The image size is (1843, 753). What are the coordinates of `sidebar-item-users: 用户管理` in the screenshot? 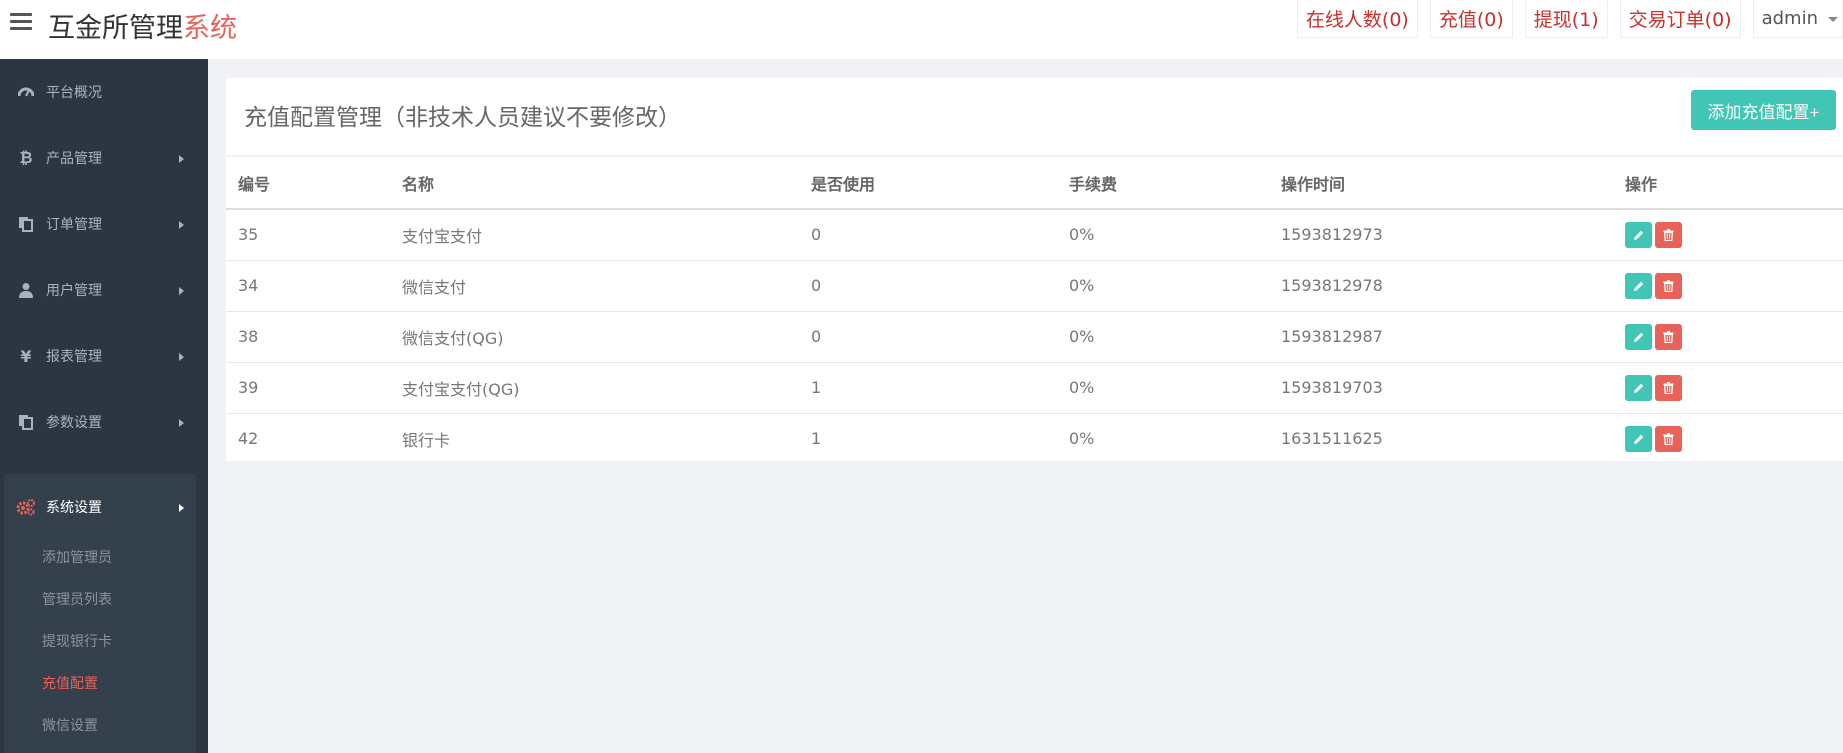 It's located at (104, 290).